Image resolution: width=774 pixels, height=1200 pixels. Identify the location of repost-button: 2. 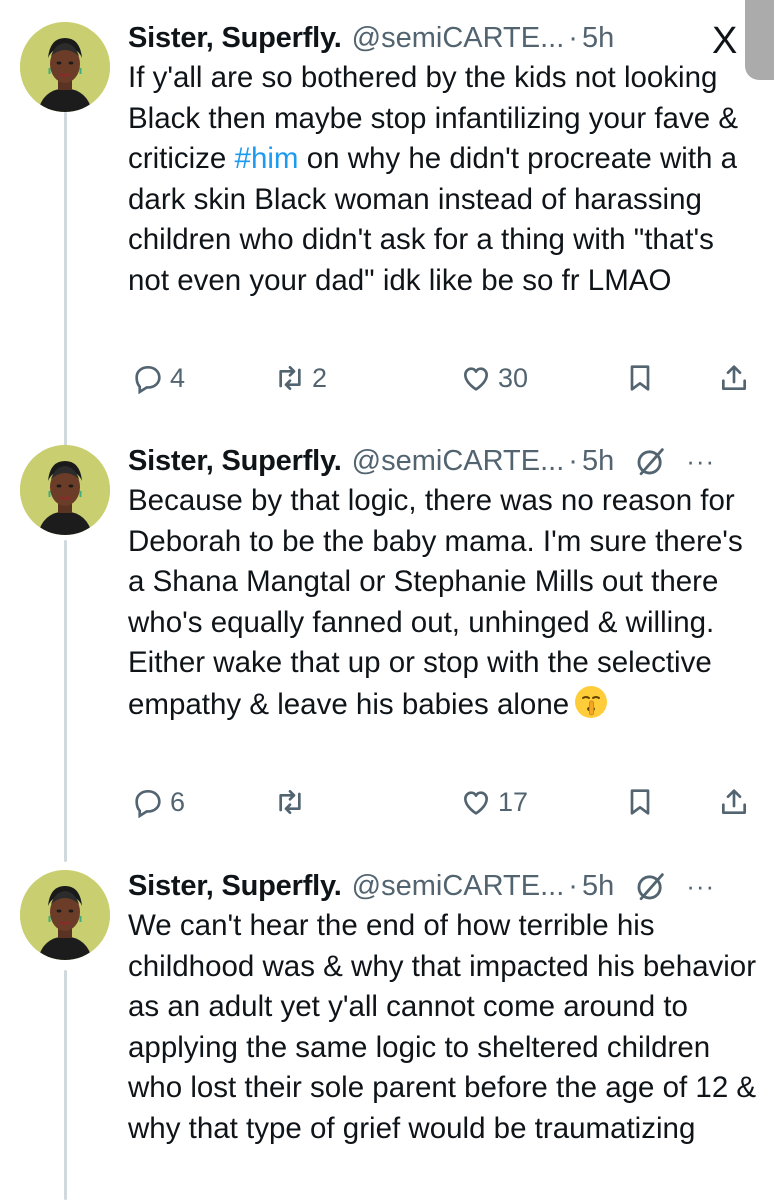
(300, 378).